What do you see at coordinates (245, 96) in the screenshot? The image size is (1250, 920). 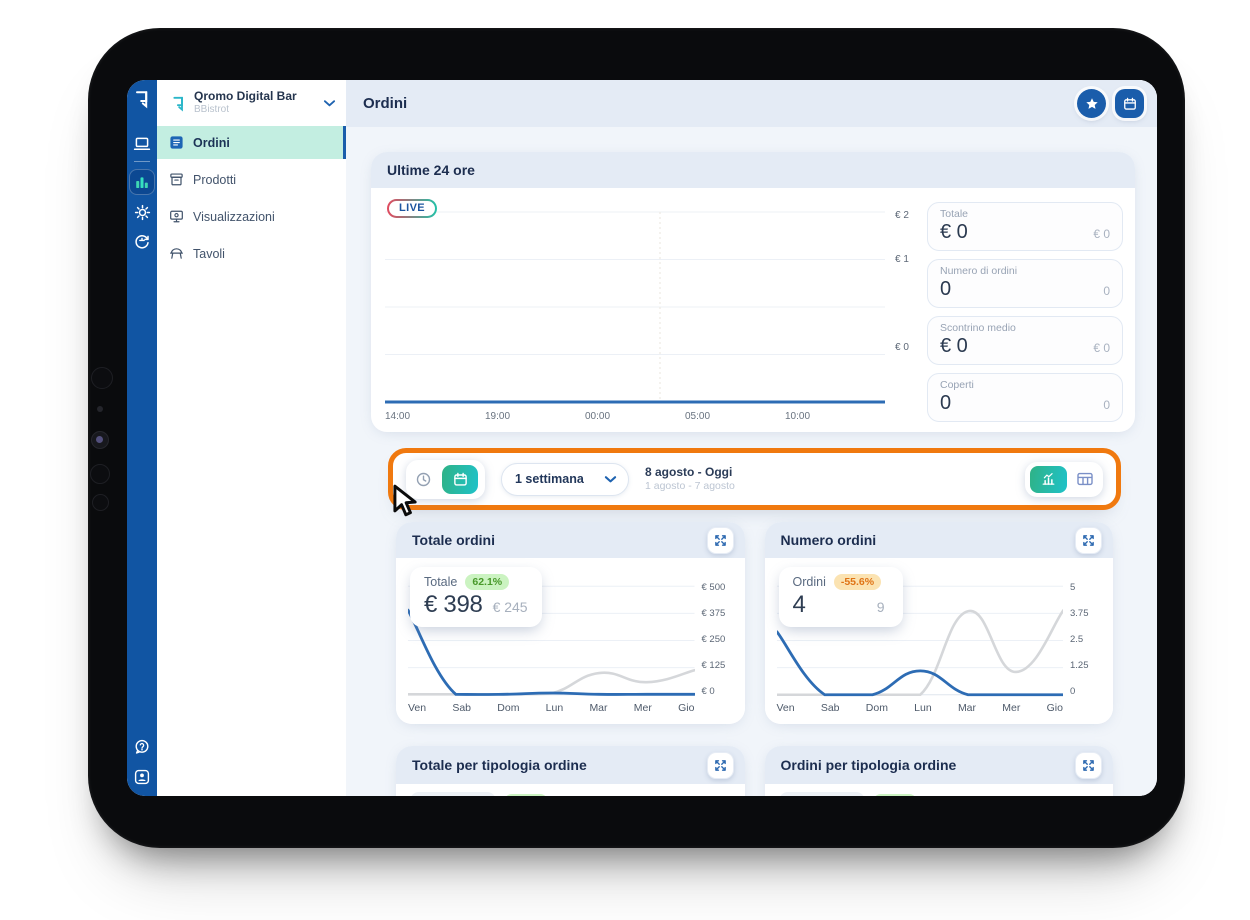 I see `workspace-name: Qromo Digital Bar` at bounding box center [245, 96].